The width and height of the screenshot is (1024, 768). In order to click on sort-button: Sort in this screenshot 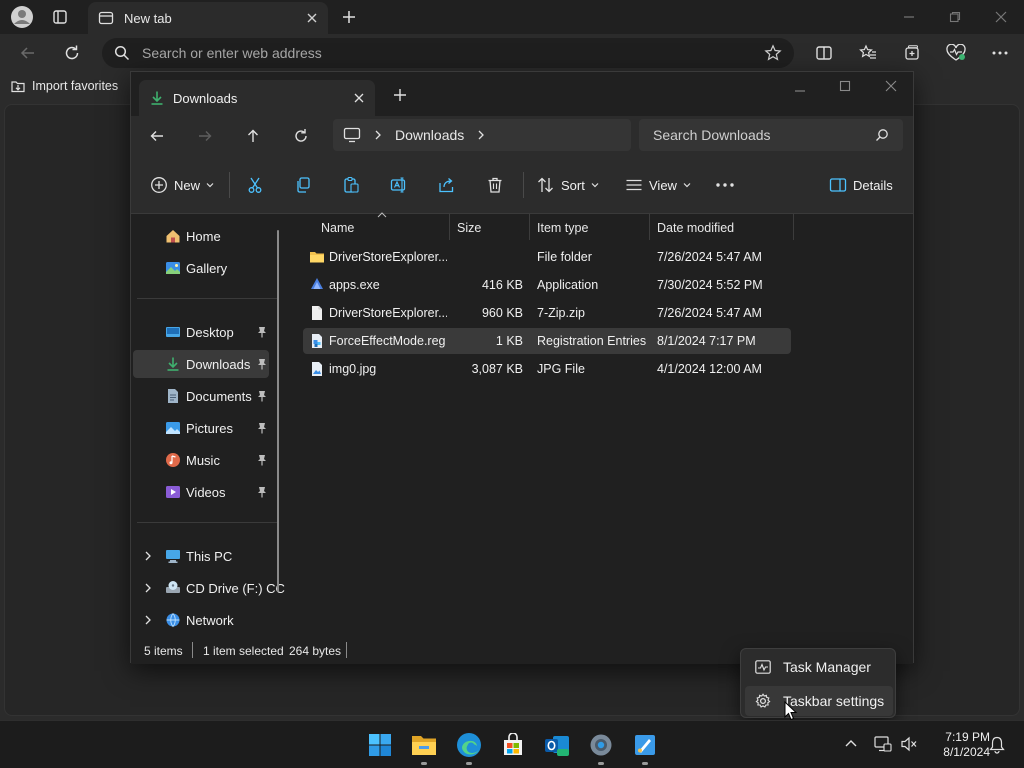, I will do `click(568, 185)`.